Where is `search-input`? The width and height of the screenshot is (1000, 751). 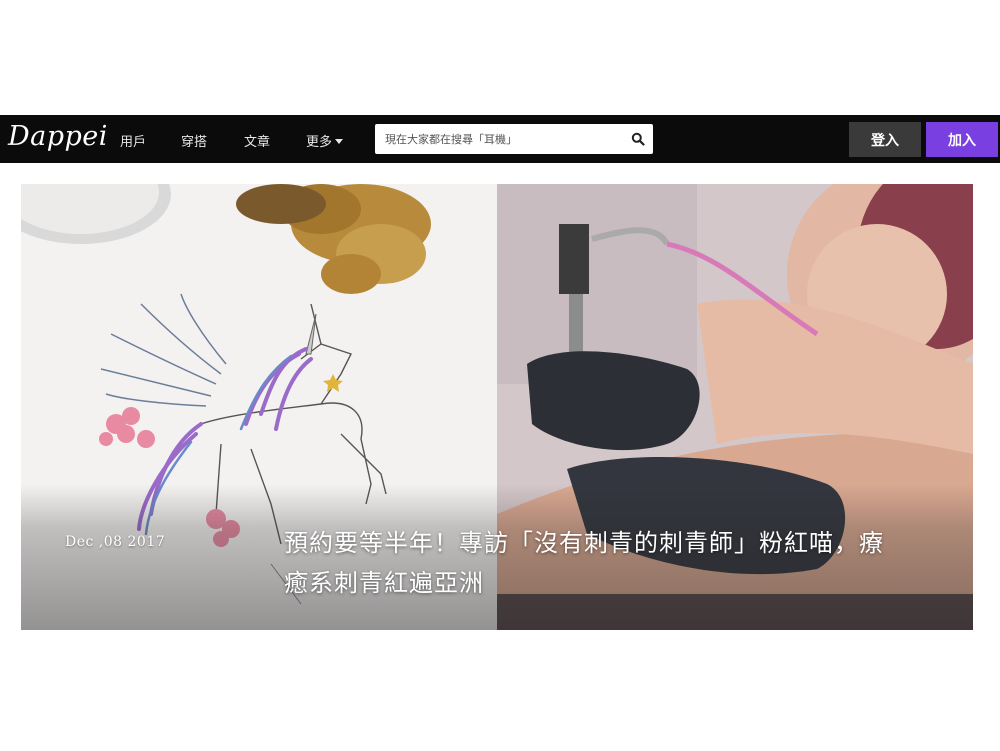
search-input is located at coordinates (500, 139).